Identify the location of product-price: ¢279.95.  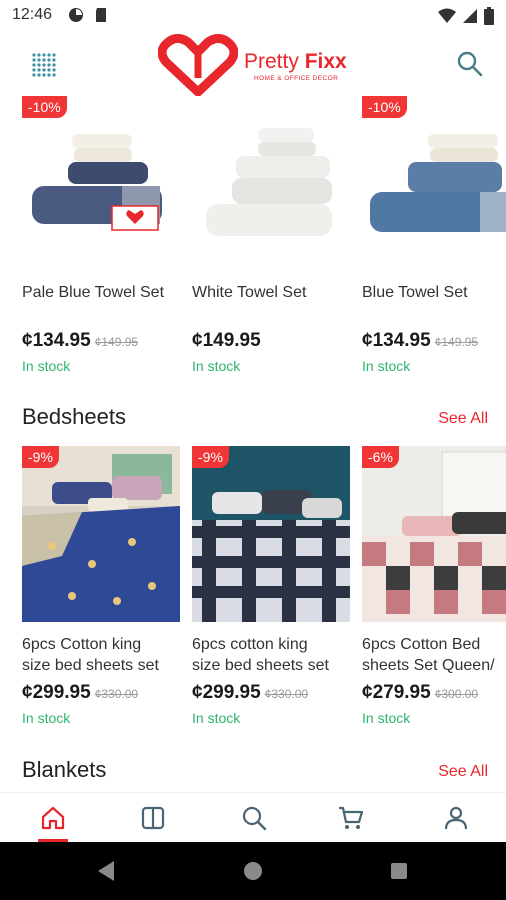
(396, 692).